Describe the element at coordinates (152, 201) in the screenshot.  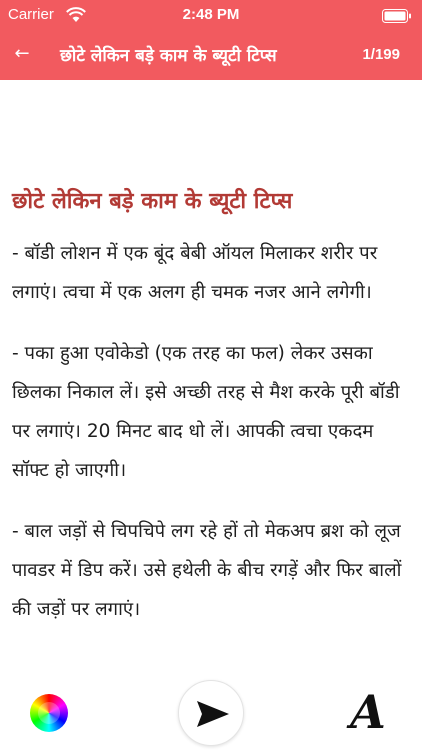
I see `article-heading: छोटे लेकिन बड़े काम के ब्यूटी टिप्स` at that location.